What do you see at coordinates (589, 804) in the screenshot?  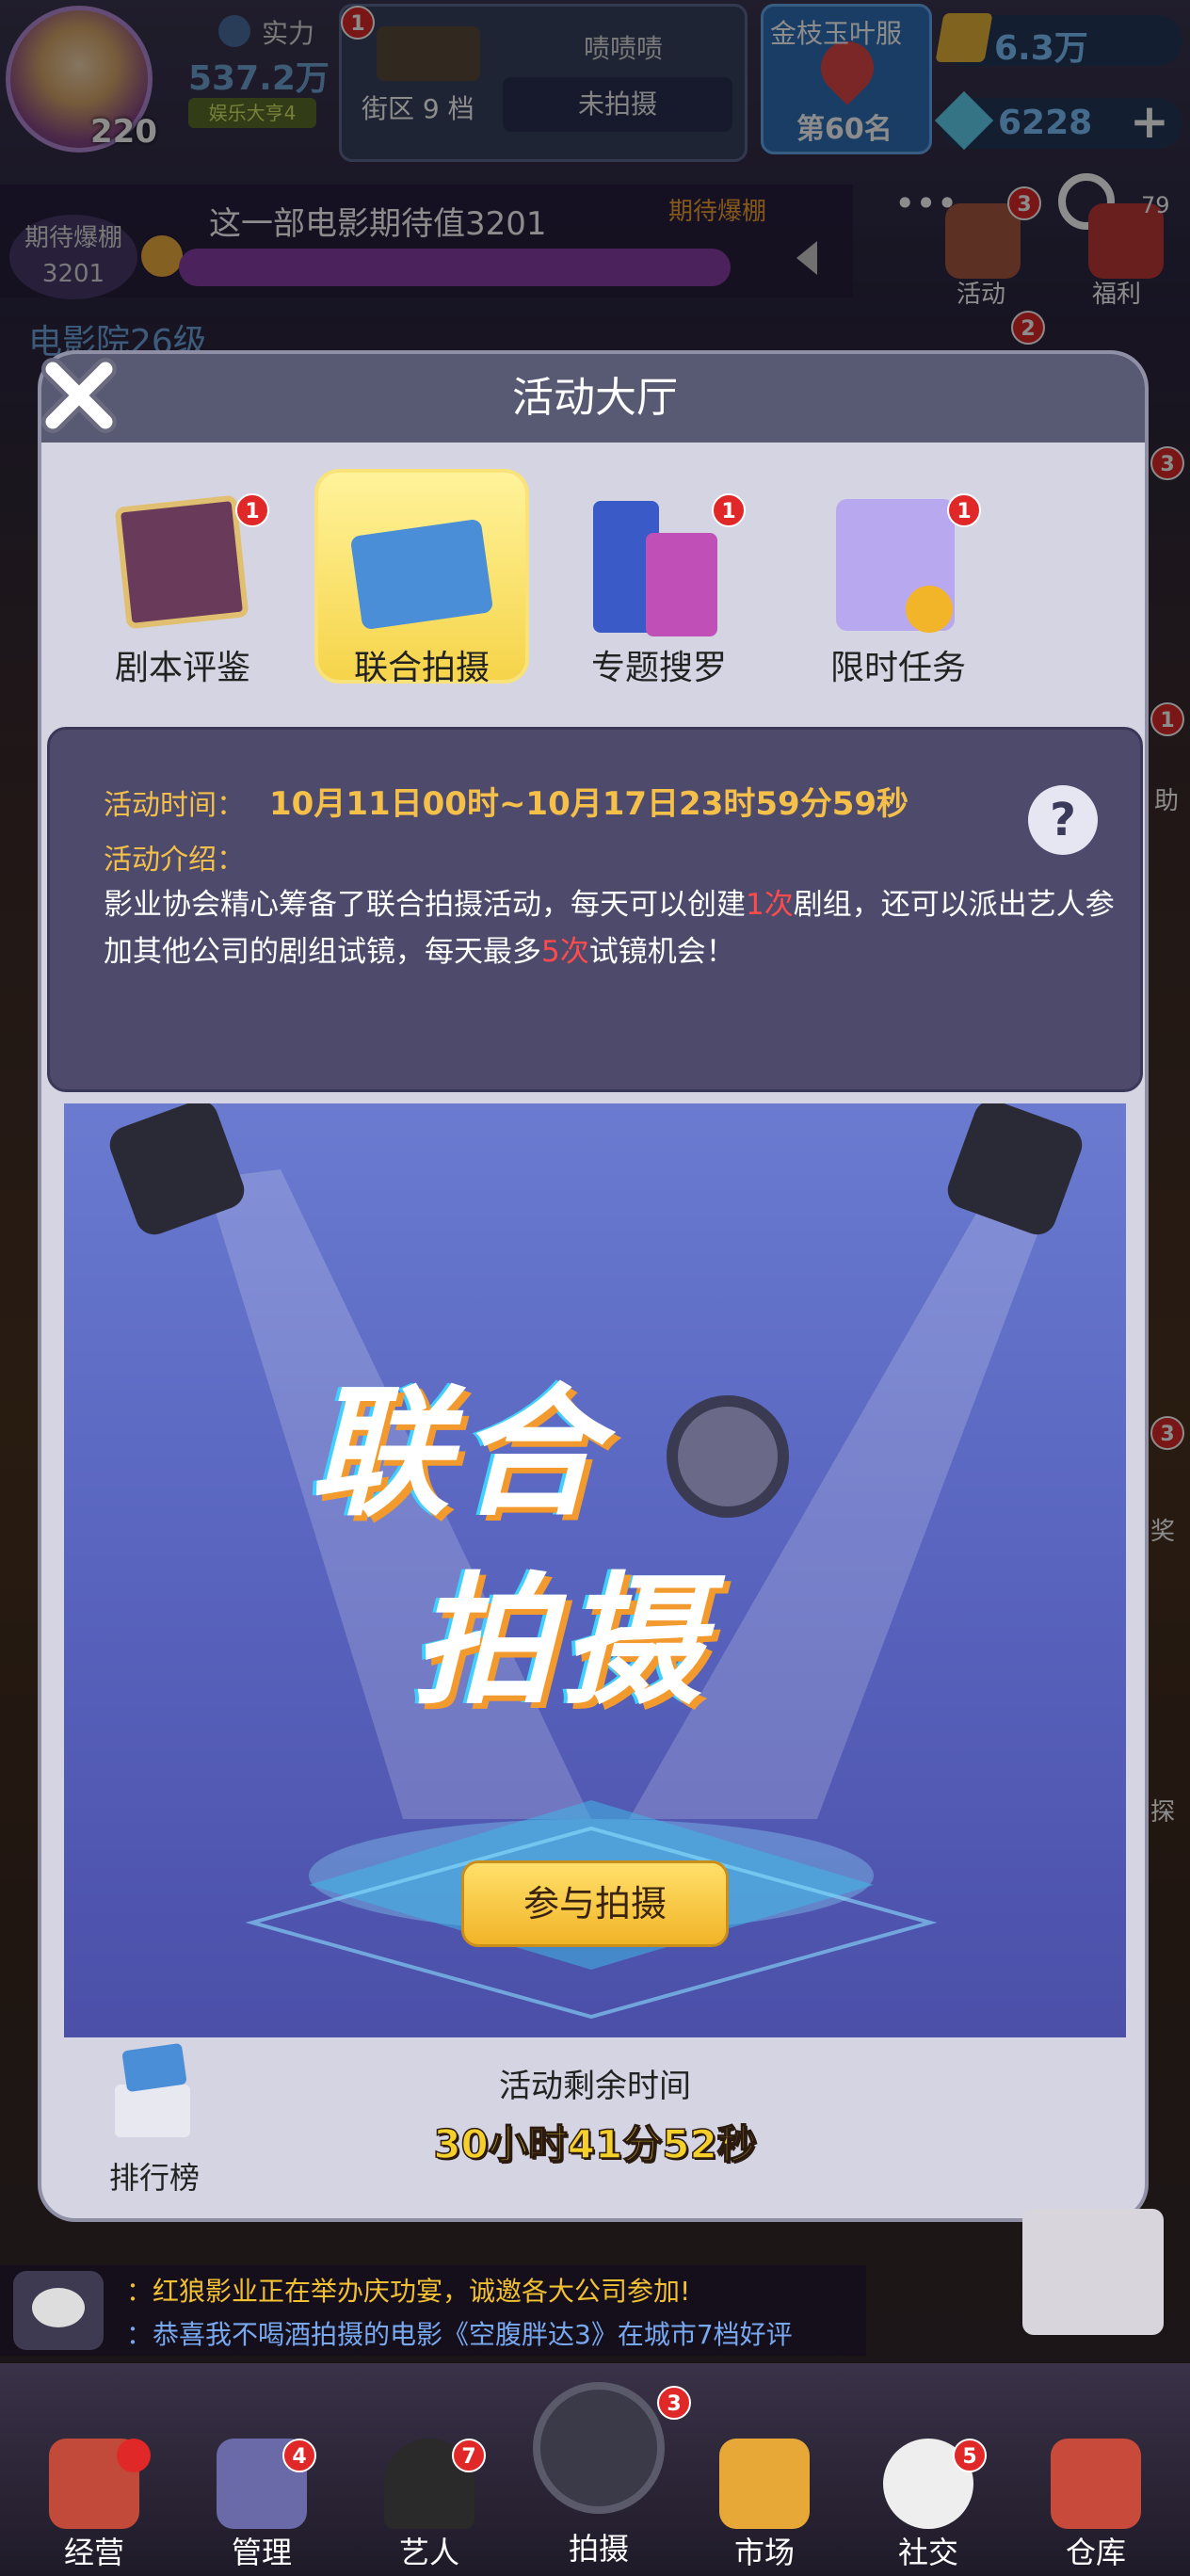 I see `activity-time-value: 10月11日00时~10月17日23时59分59秒` at bounding box center [589, 804].